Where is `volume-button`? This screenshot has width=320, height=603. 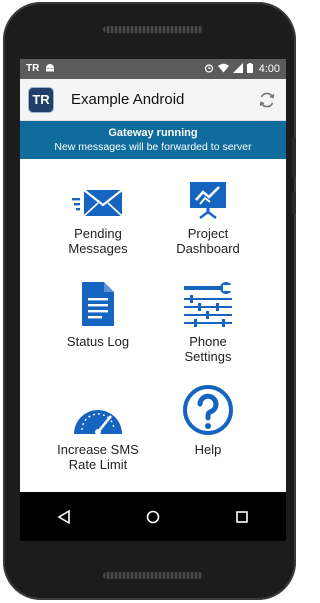
volume-button is located at coordinates (294, 157).